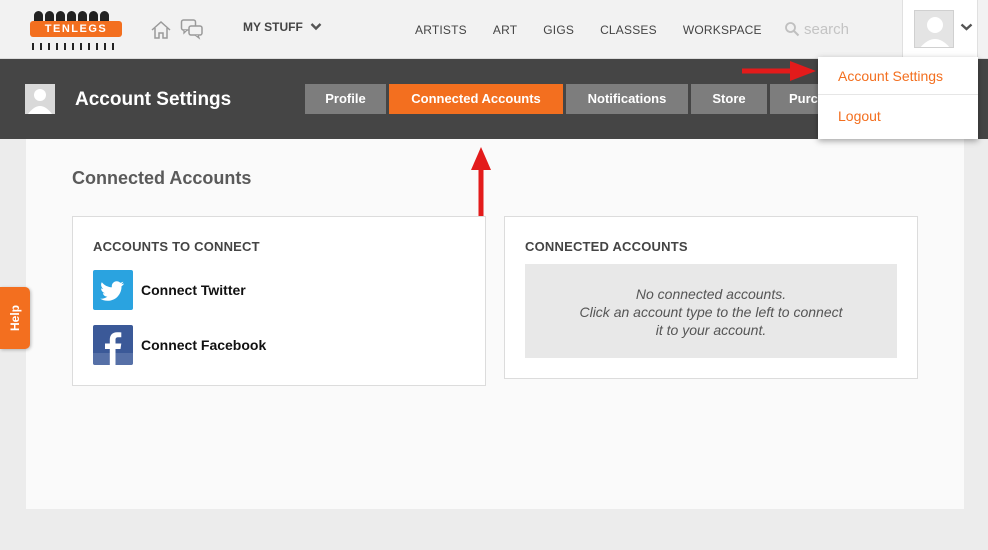 The image size is (988, 550). Describe the element at coordinates (481, 181) in the screenshot. I see `annotation-arrow-up` at that location.